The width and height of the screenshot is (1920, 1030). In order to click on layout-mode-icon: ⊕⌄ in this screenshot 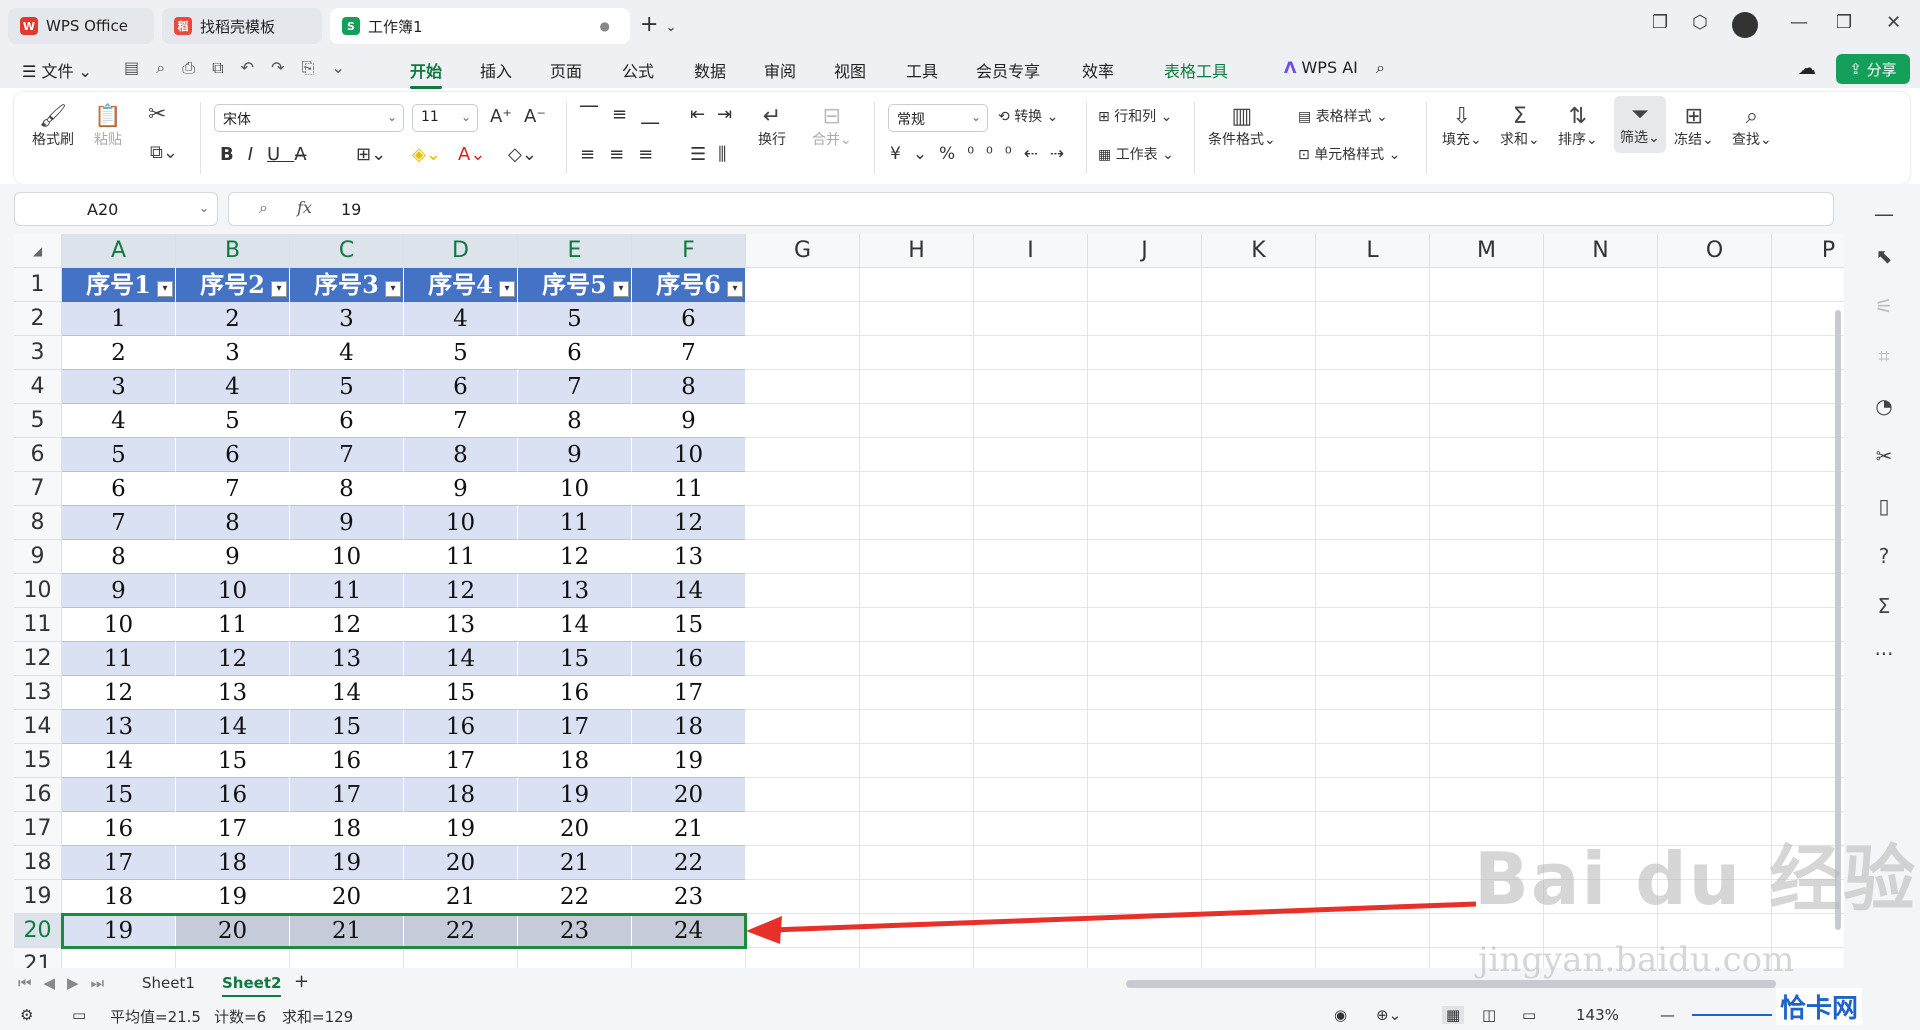, I will do `click(1388, 1015)`.